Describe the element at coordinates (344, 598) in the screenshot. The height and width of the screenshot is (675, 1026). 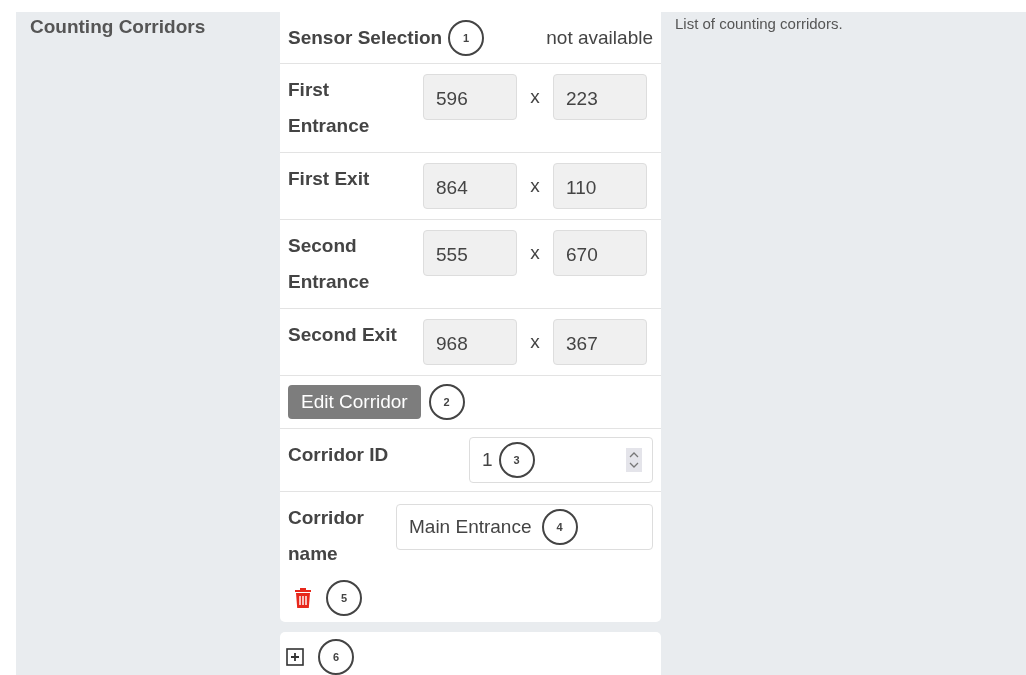
I see `callout-marker: 5` at that location.